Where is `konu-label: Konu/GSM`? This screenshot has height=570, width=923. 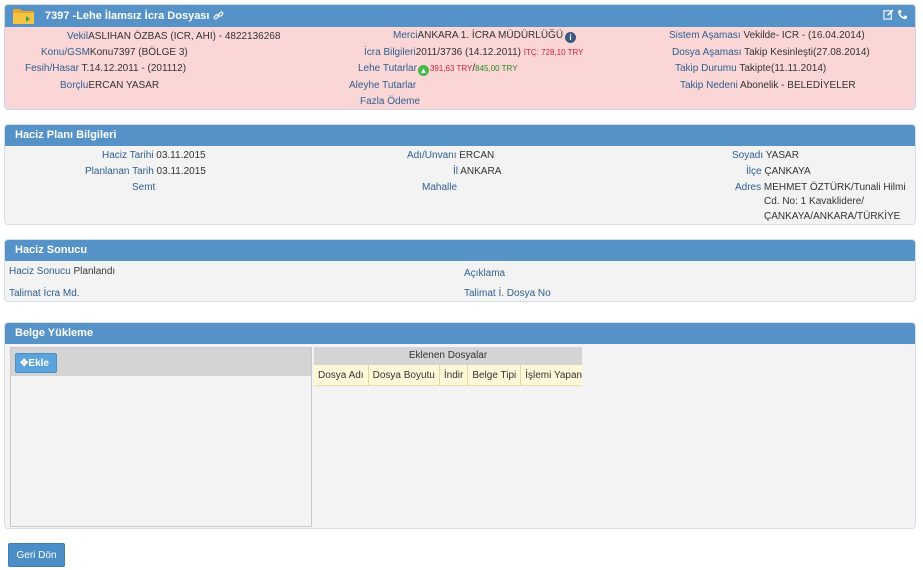 konu-label: Konu/GSM is located at coordinates (65, 52).